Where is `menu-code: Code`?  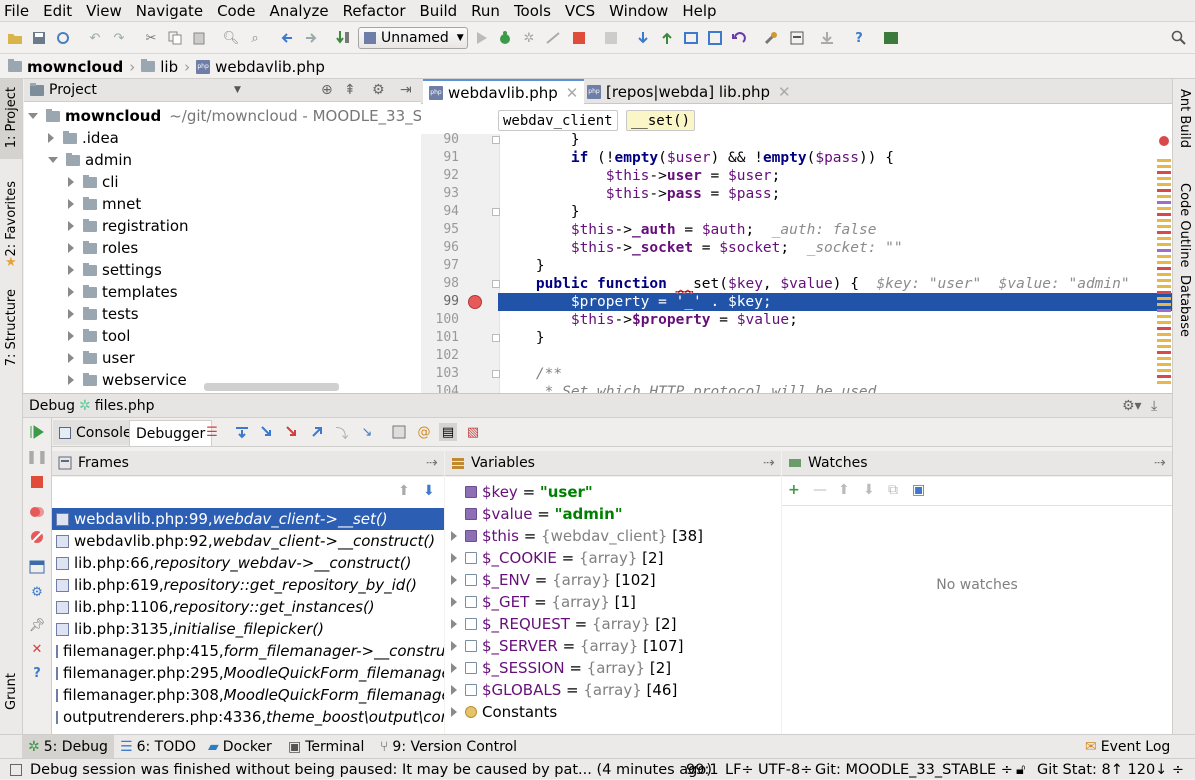
menu-code: Code is located at coordinates (236, 11).